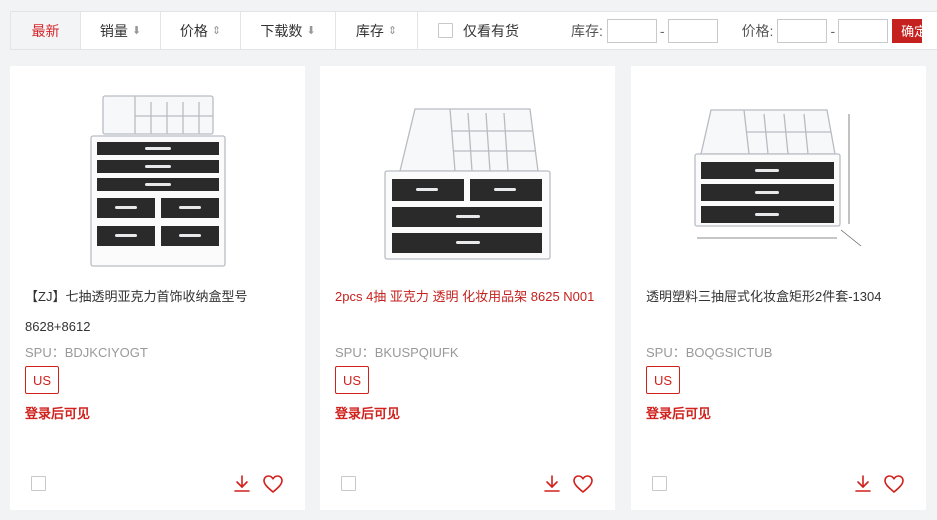 The height and width of the screenshot is (520, 937). What do you see at coordinates (86, 352) in the screenshot?
I see `product-spu: SPU：BDJKCIYOGT` at bounding box center [86, 352].